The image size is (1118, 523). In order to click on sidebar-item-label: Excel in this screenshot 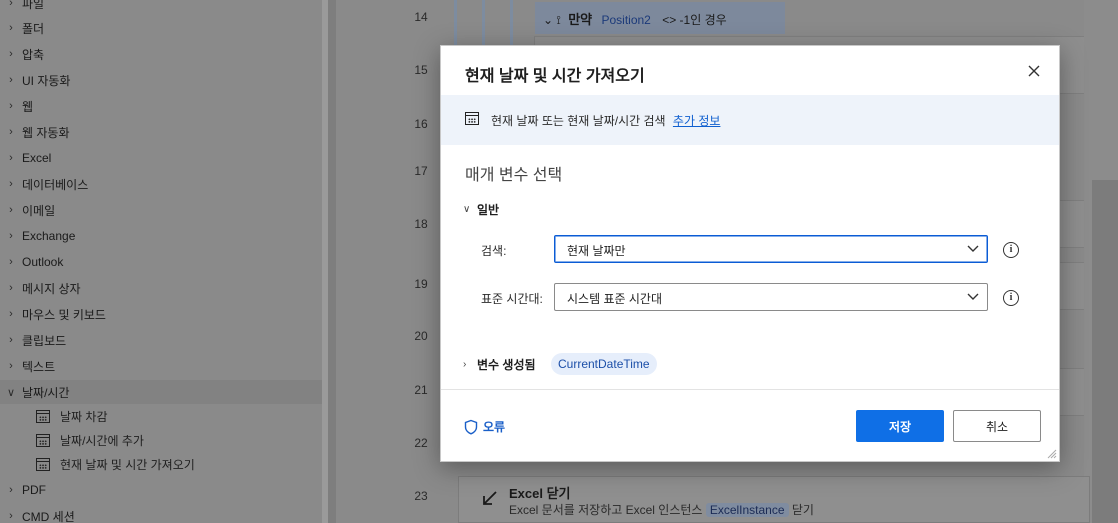, I will do `click(37, 158)`.